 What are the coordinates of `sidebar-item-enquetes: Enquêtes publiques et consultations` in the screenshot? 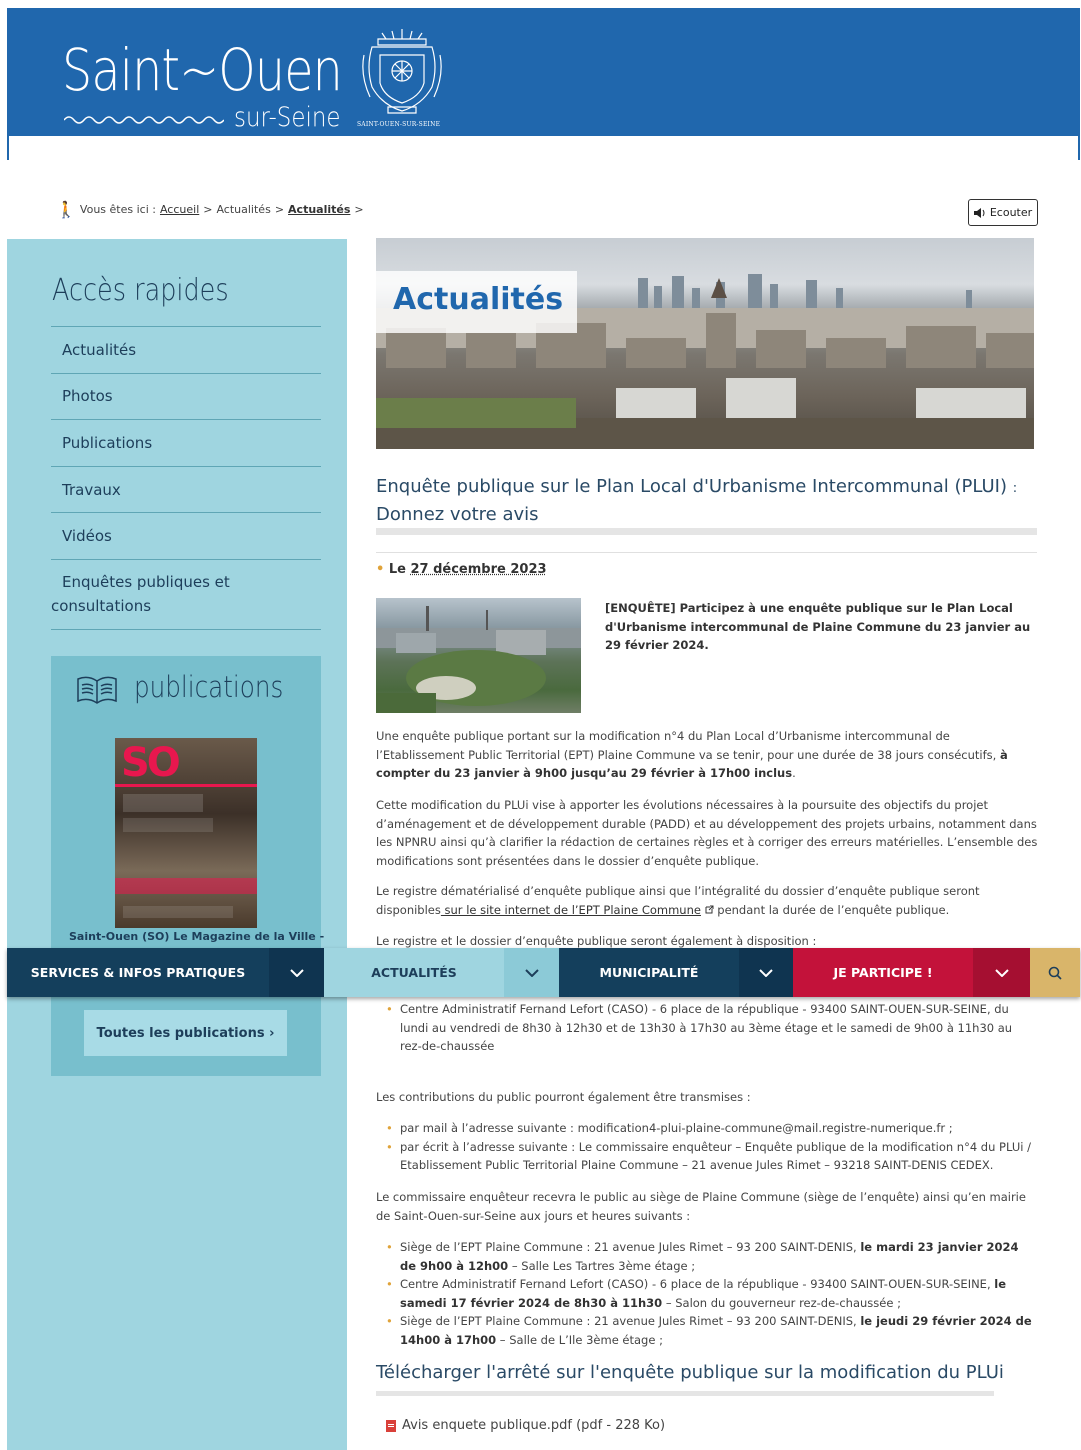 It's located at (186, 595).